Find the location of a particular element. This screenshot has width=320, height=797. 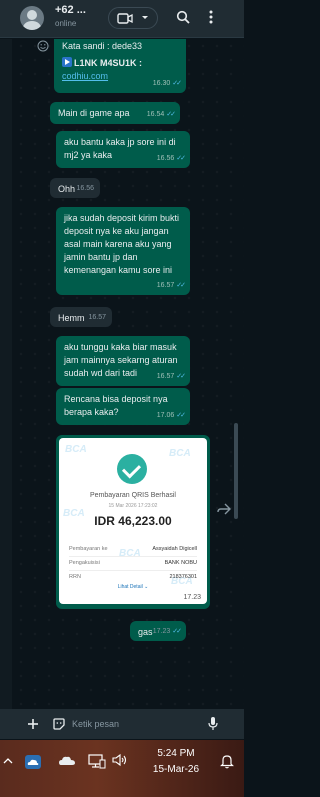

attach-plus-icon is located at coordinates (33, 724).